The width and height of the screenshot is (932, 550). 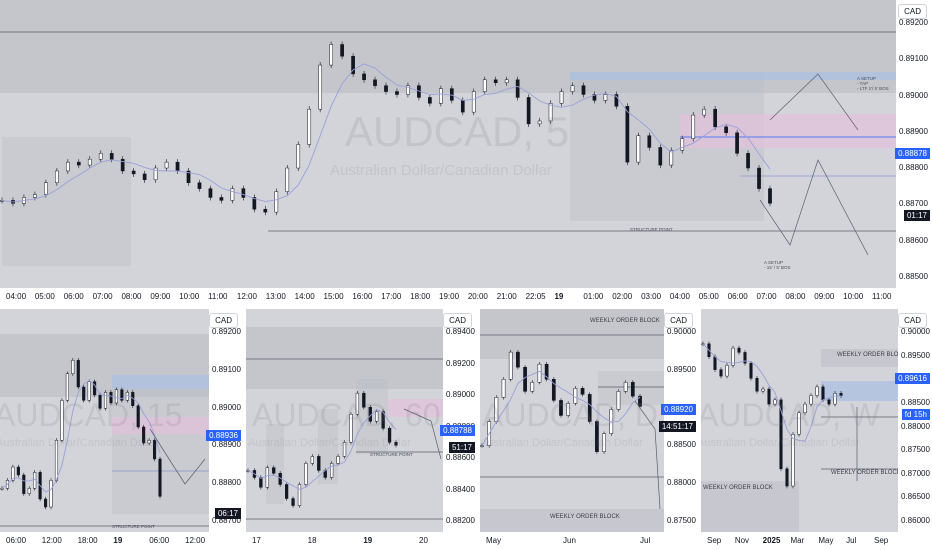 I want to click on price-tick-label: 0.87000, so click(x=915, y=473).